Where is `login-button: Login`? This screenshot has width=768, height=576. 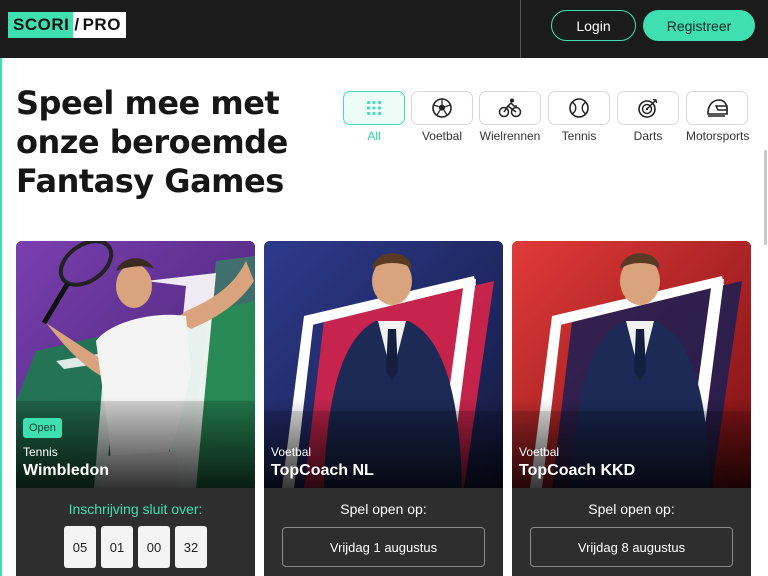 login-button: Login is located at coordinates (593, 25).